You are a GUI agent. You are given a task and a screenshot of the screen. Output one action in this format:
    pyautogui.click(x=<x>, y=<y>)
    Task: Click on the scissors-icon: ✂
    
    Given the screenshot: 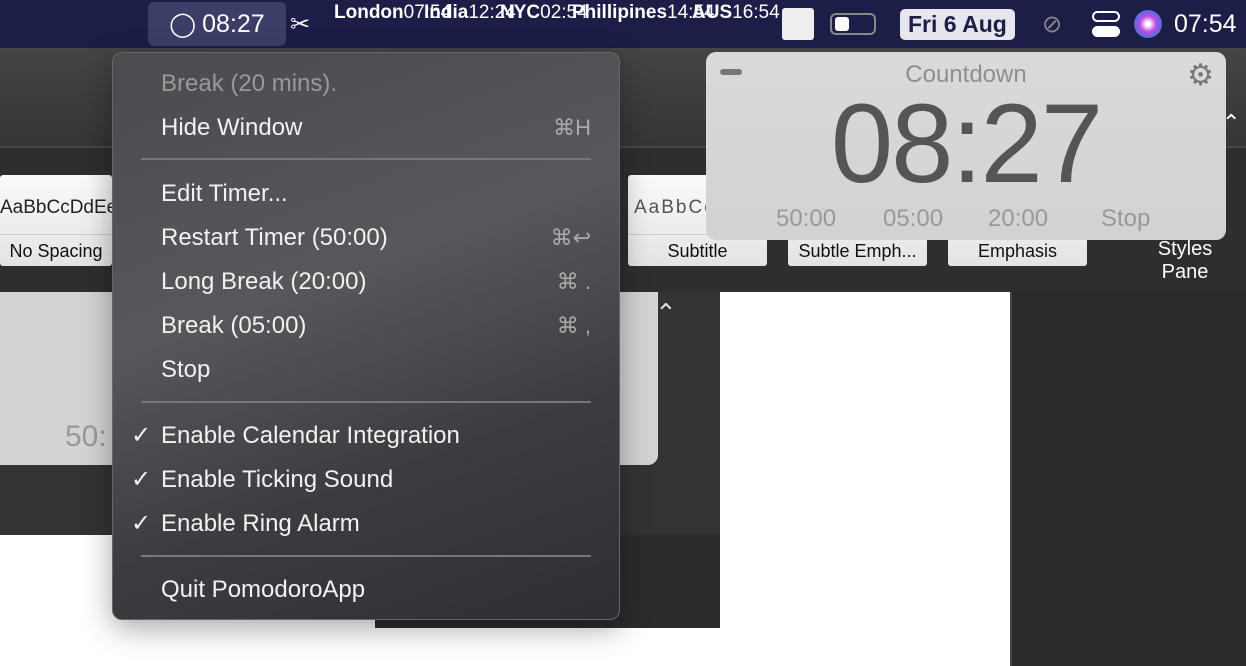 What is the action you would take?
    pyautogui.click(x=300, y=24)
    